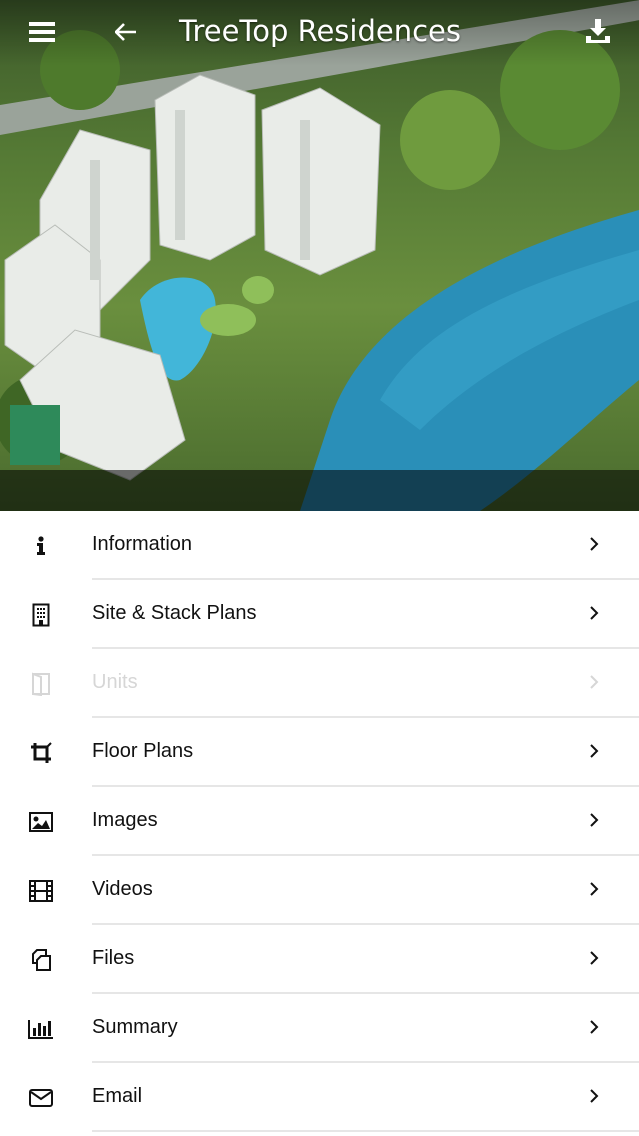  What do you see at coordinates (142, 544) in the screenshot?
I see `menu-item-label: Information` at bounding box center [142, 544].